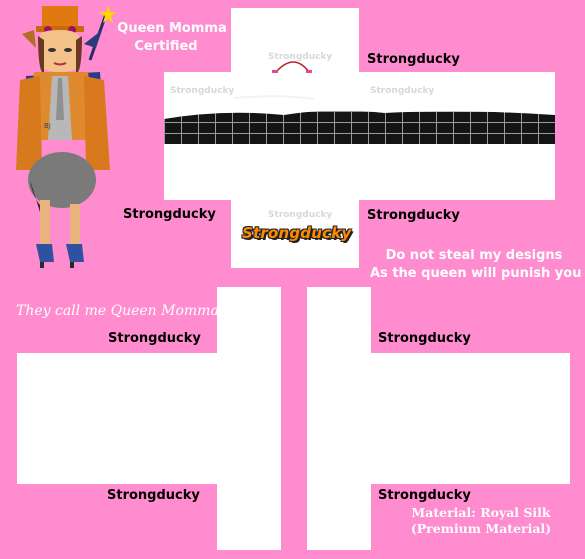 This screenshot has width=585, height=559. Describe the element at coordinates (149, 418) in the screenshot. I see `left-arm-middle-panel` at that location.